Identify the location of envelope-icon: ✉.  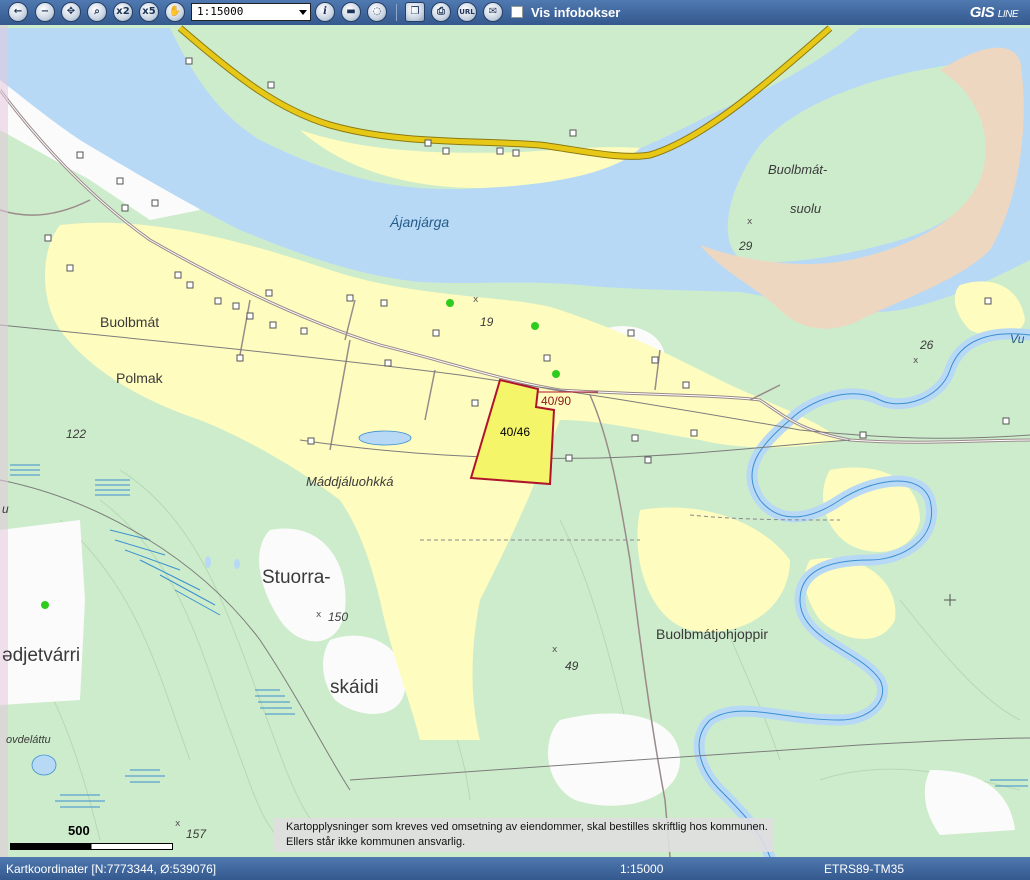
(493, 11).